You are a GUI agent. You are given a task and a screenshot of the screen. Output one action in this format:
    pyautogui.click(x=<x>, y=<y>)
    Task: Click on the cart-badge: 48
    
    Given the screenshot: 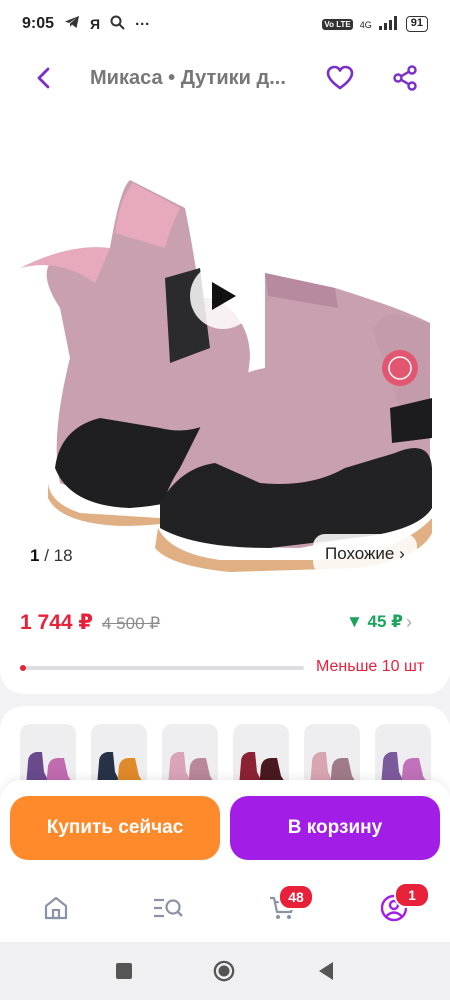 What is the action you would take?
    pyautogui.click(x=296, y=897)
    